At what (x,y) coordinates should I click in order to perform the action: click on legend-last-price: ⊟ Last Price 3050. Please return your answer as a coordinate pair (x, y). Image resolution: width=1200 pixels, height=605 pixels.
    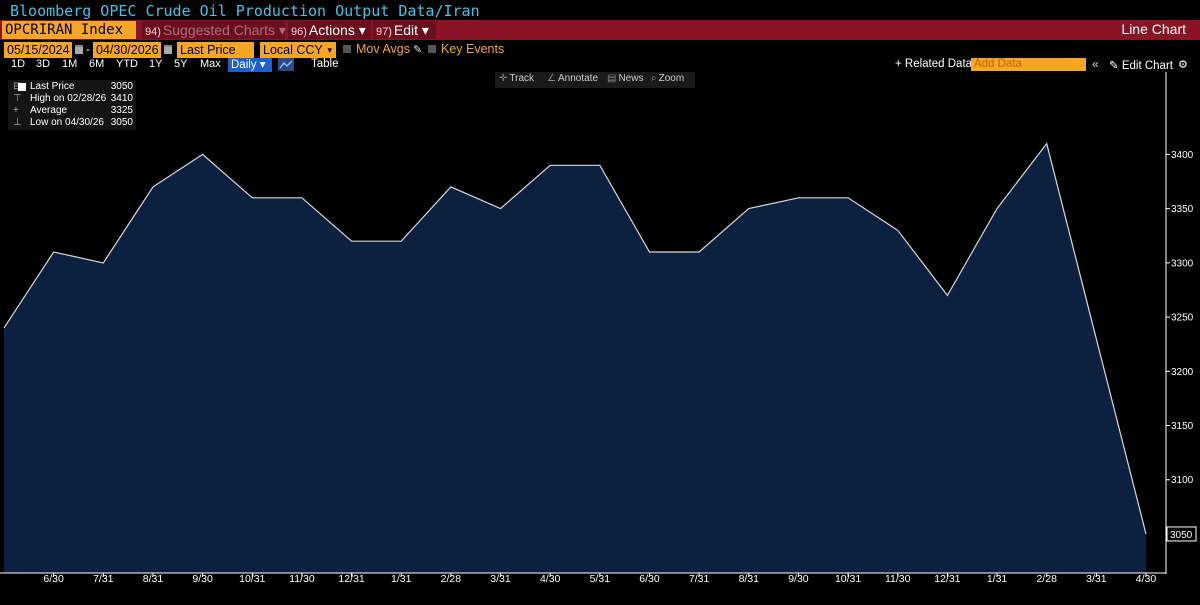
    Looking at the image, I should click on (72, 87).